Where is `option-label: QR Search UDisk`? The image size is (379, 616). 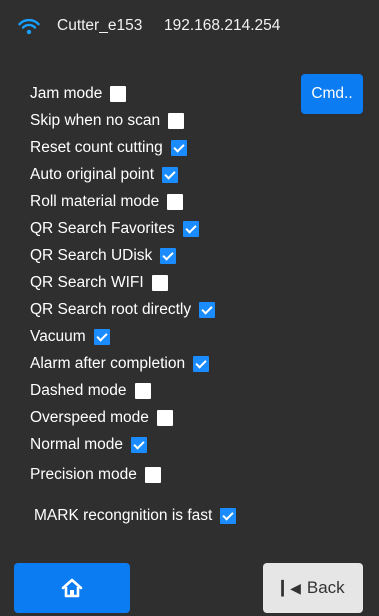
option-label: QR Search UDisk is located at coordinates (91, 255).